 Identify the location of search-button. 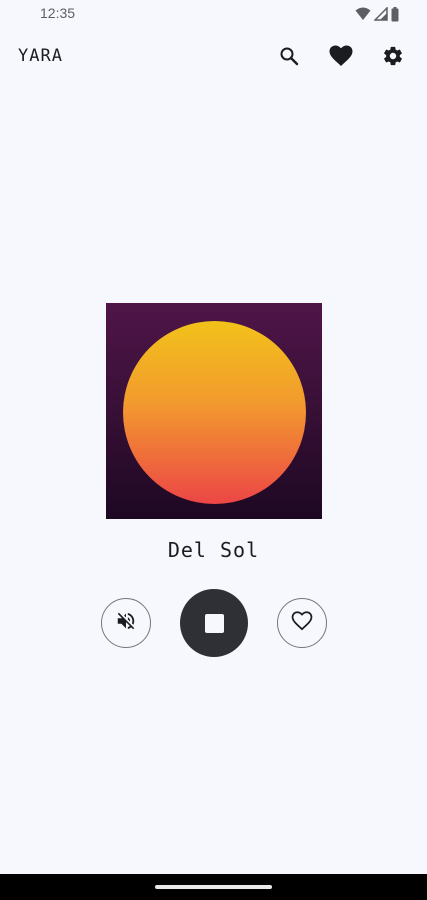
(289, 58).